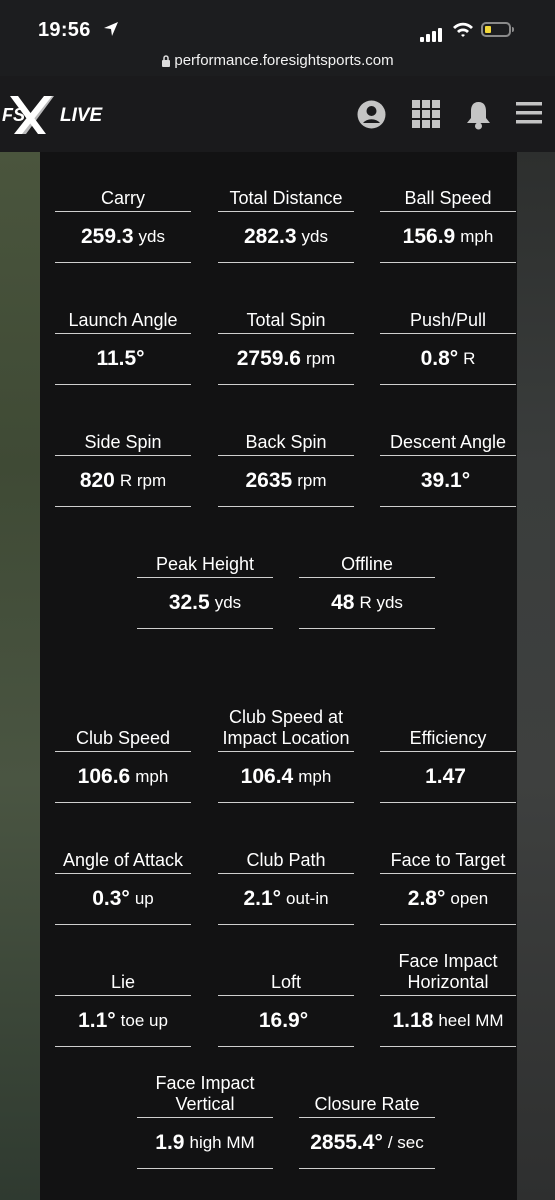 The width and height of the screenshot is (555, 1200). What do you see at coordinates (307, 898) in the screenshot?
I see `stat-unit: out-in` at bounding box center [307, 898].